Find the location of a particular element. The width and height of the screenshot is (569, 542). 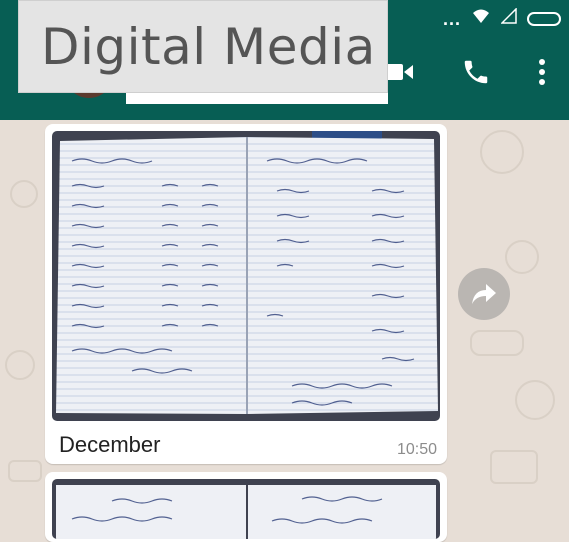

forward-button is located at coordinates (484, 294).